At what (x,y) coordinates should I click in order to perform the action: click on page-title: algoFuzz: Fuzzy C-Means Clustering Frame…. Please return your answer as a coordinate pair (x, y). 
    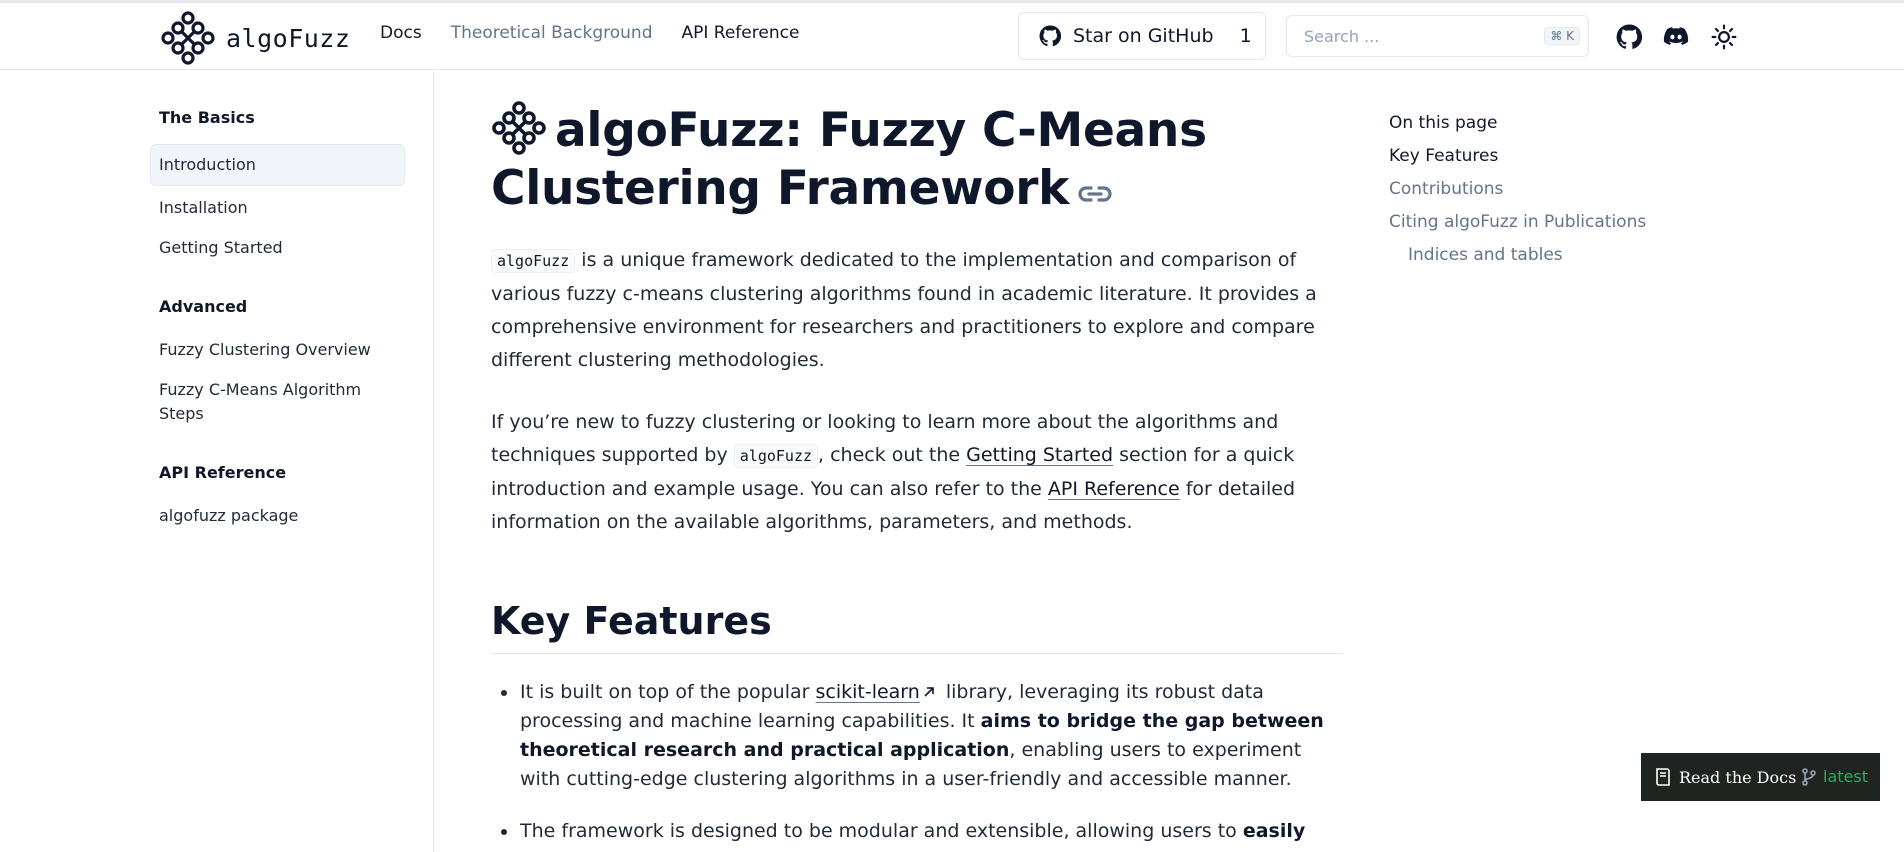
    Looking at the image, I should click on (917, 159).